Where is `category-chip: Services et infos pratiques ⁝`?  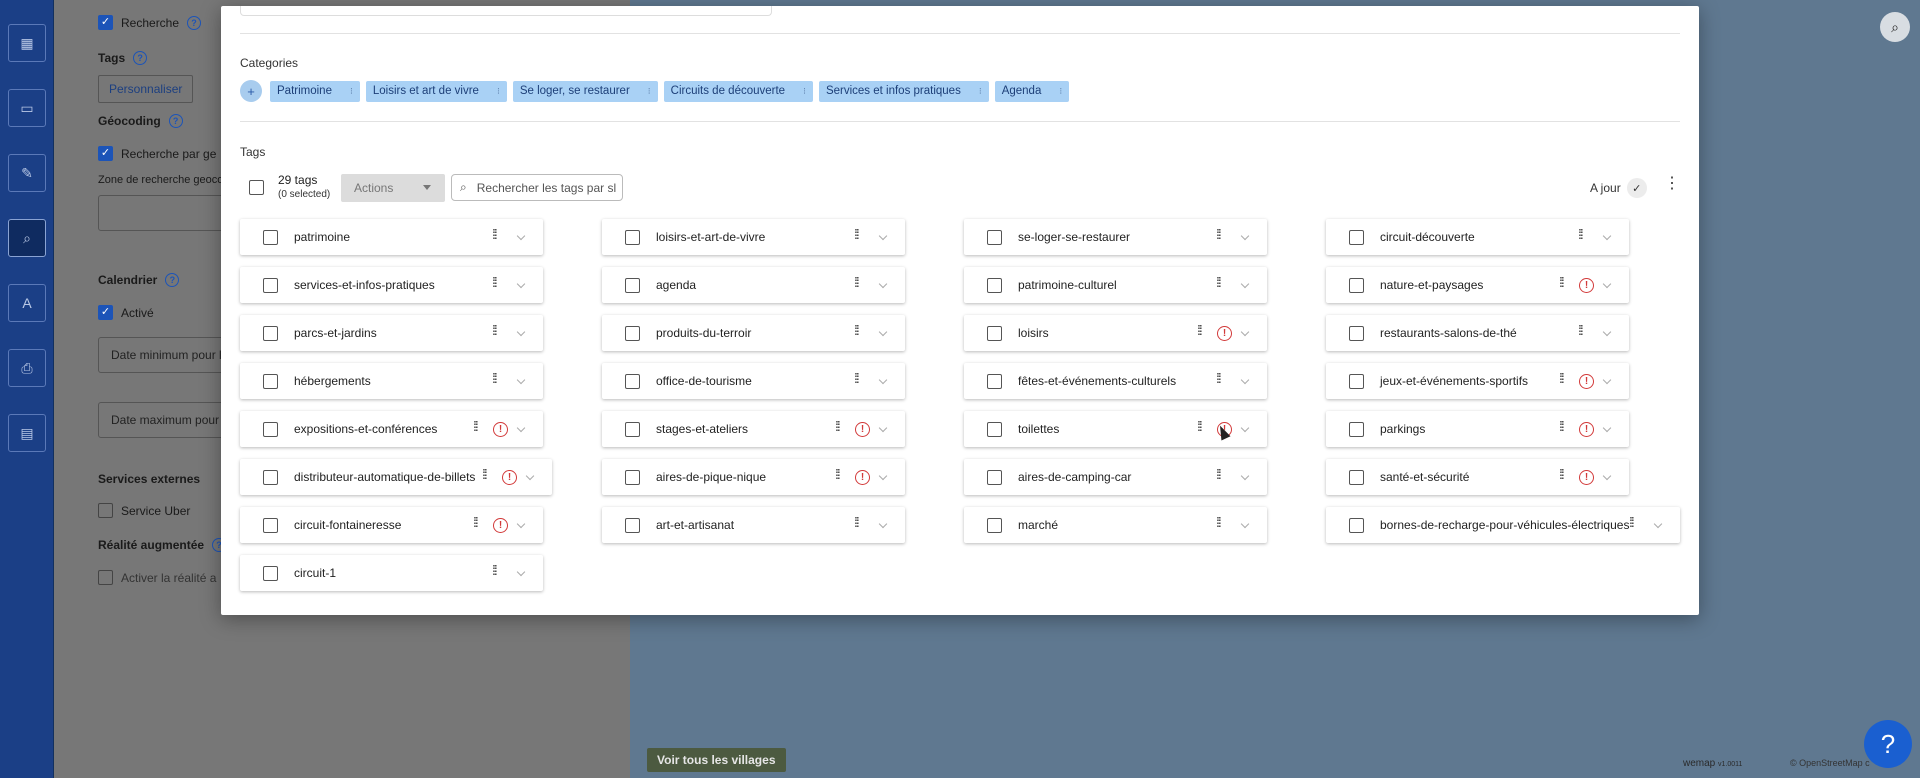 category-chip: Services et infos pratiques ⁝ is located at coordinates (903, 91).